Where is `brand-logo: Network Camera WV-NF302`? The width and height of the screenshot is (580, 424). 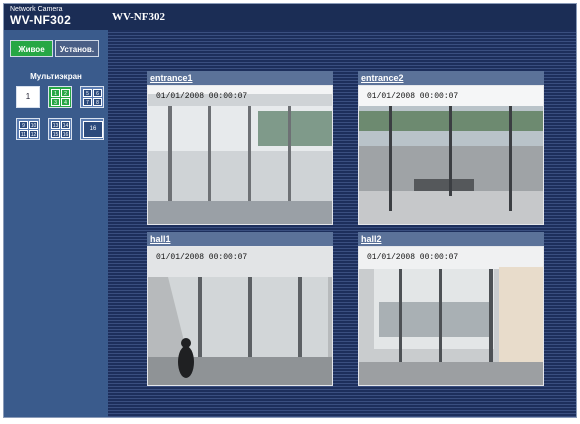
brand-logo: Network Camera WV-NF302 is located at coordinates (56, 17).